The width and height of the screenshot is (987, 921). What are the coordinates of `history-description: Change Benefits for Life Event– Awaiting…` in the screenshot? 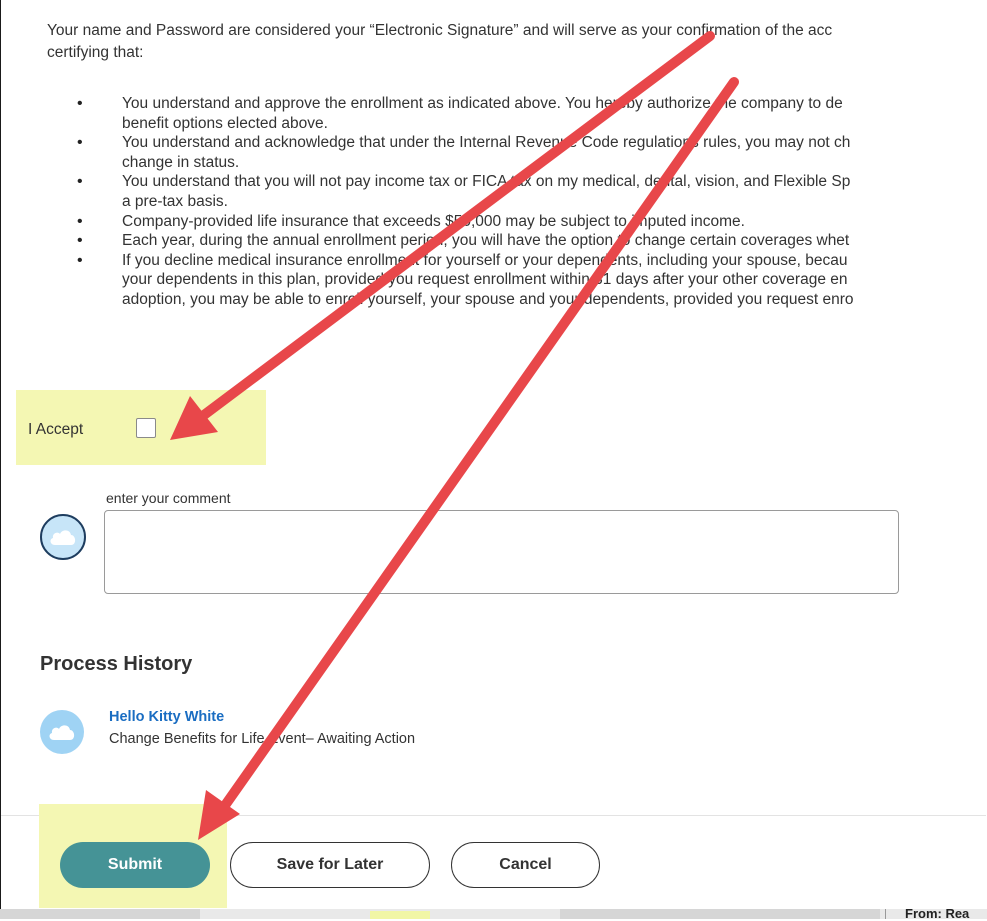 It's located at (262, 739).